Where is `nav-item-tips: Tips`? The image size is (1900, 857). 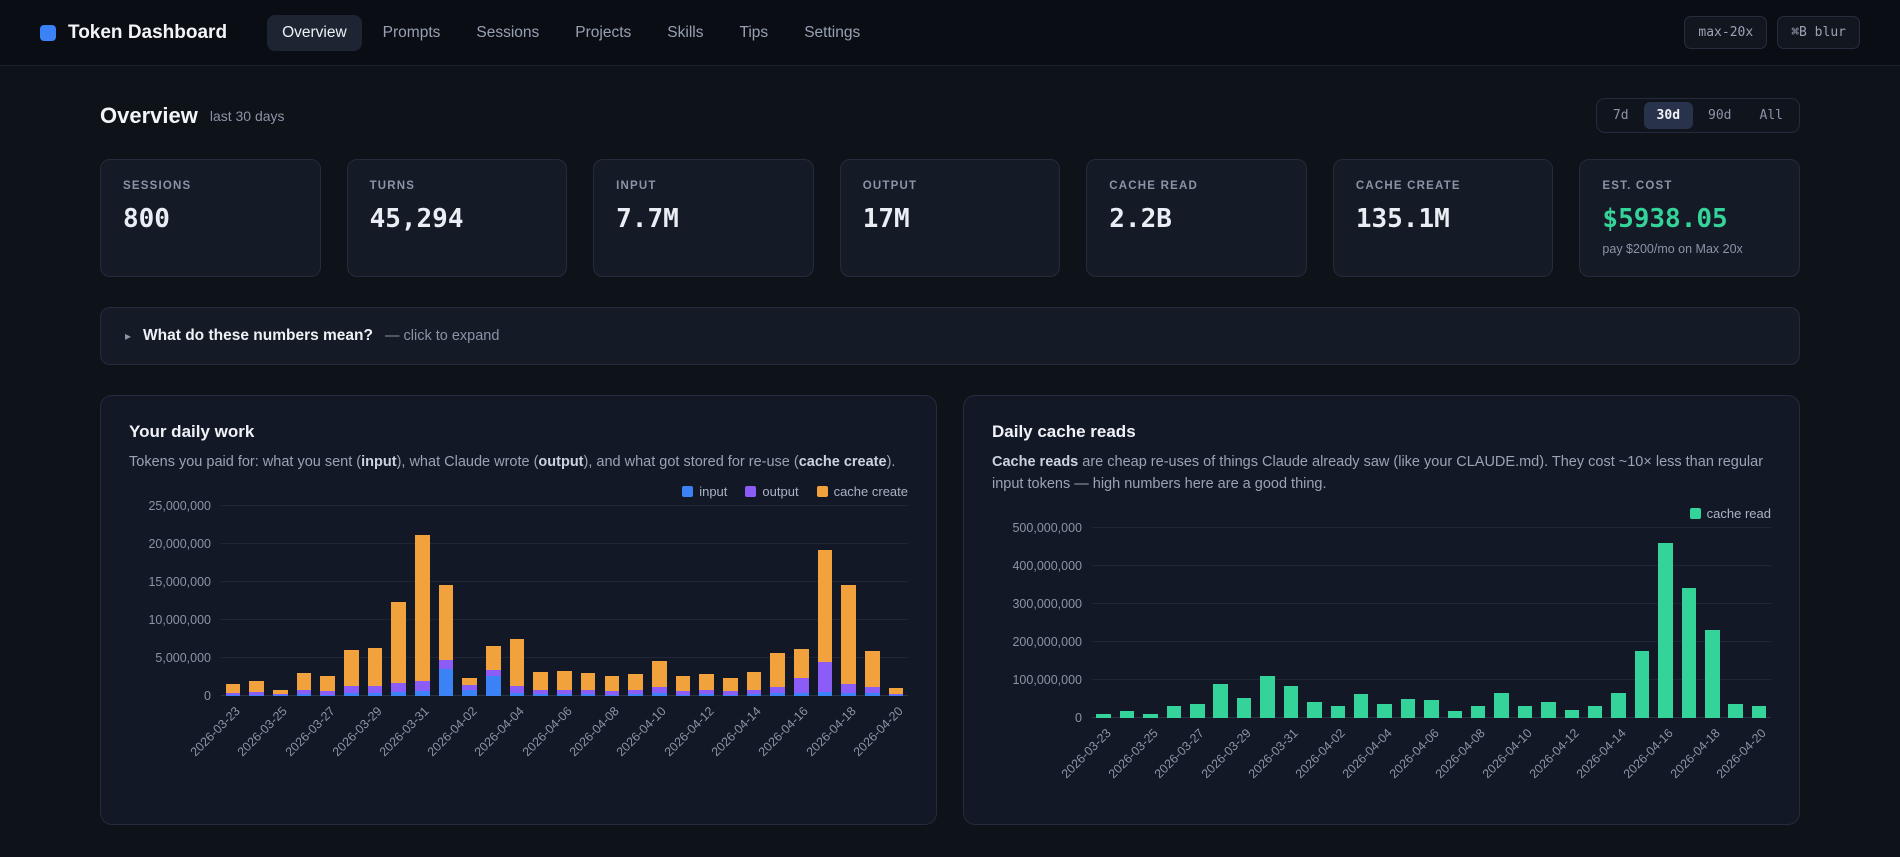 nav-item-tips: Tips is located at coordinates (753, 33).